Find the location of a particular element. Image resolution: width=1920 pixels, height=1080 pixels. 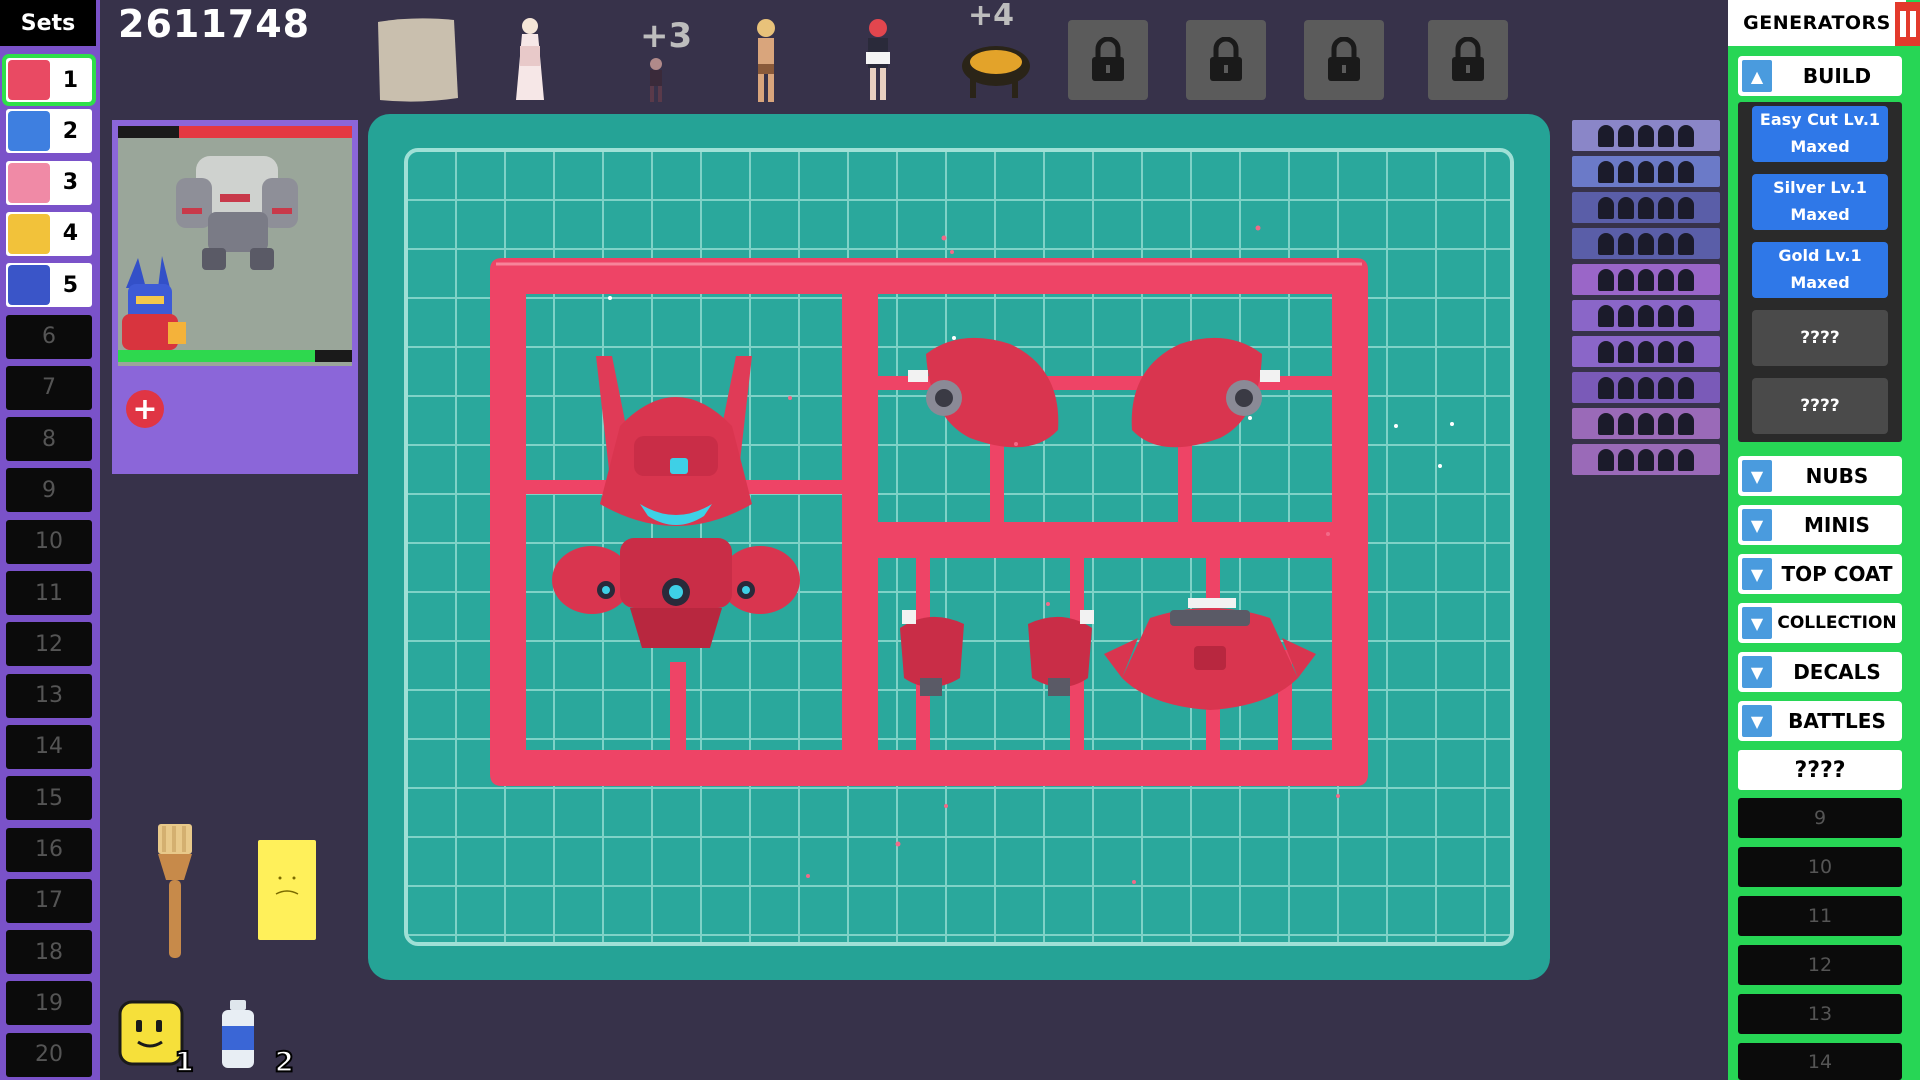

add-battle-button: + is located at coordinates (145, 409).